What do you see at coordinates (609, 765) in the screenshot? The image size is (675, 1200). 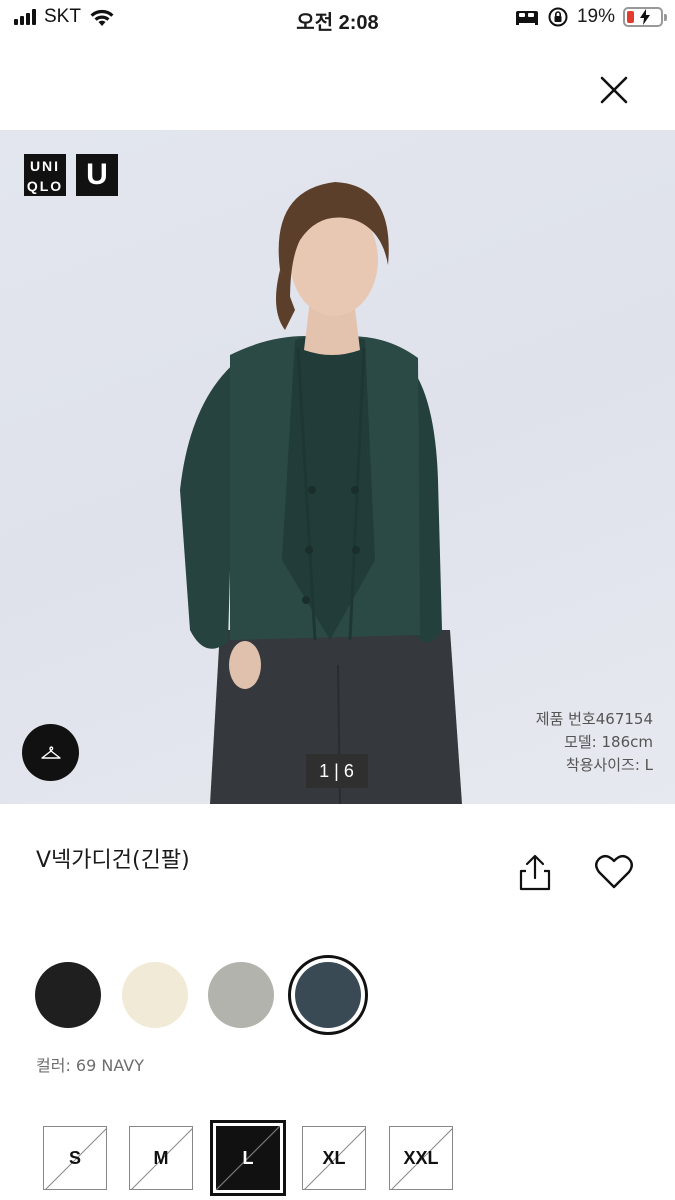 I see `worn-size: 착용사이즈: L` at bounding box center [609, 765].